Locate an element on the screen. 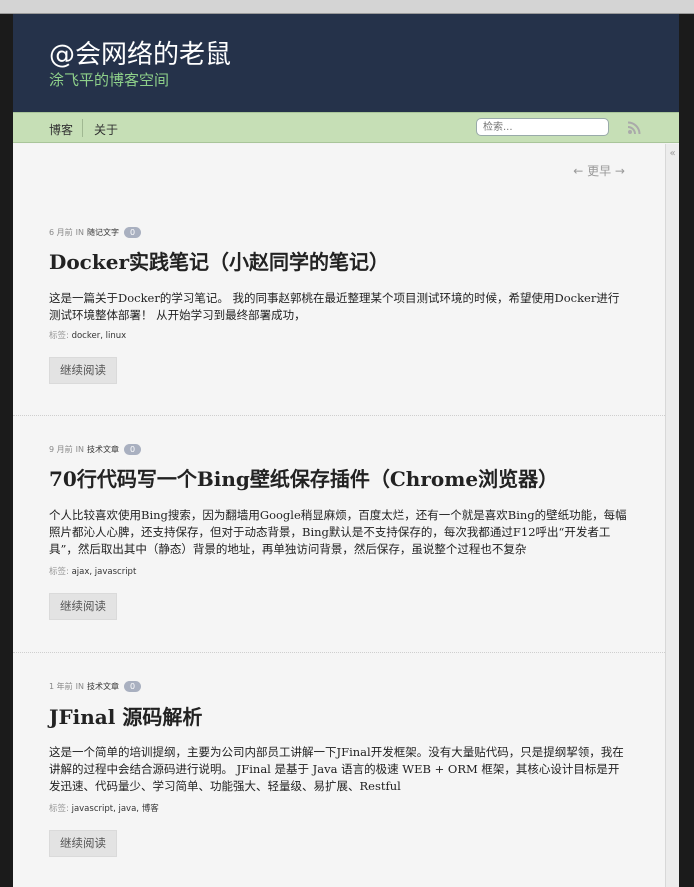 Image resolution: width=694 pixels, height=887 pixels. post-tags: 标签: ajax, javascript is located at coordinates (92, 571).